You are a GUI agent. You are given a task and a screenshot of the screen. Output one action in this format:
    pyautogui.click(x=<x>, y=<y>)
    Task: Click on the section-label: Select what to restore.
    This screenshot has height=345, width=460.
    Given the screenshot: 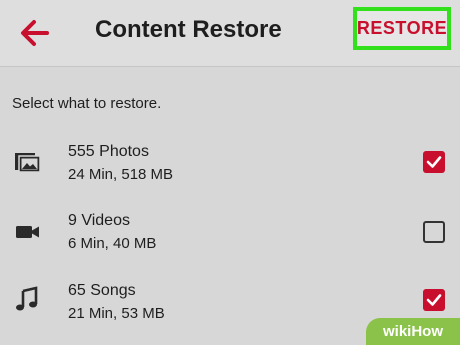 What is the action you would take?
    pyautogui.click(x=87, y=103)
    